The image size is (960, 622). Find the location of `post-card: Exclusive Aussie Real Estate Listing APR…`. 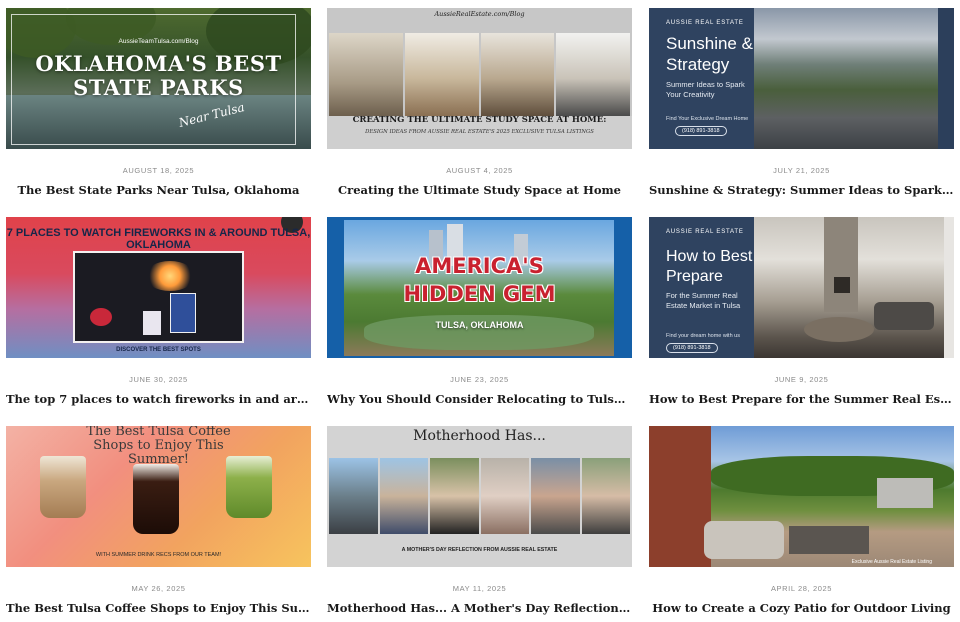

post-card: Exclusive Aussie Real Estate Listing APR… is located at coordinates (801, 520).